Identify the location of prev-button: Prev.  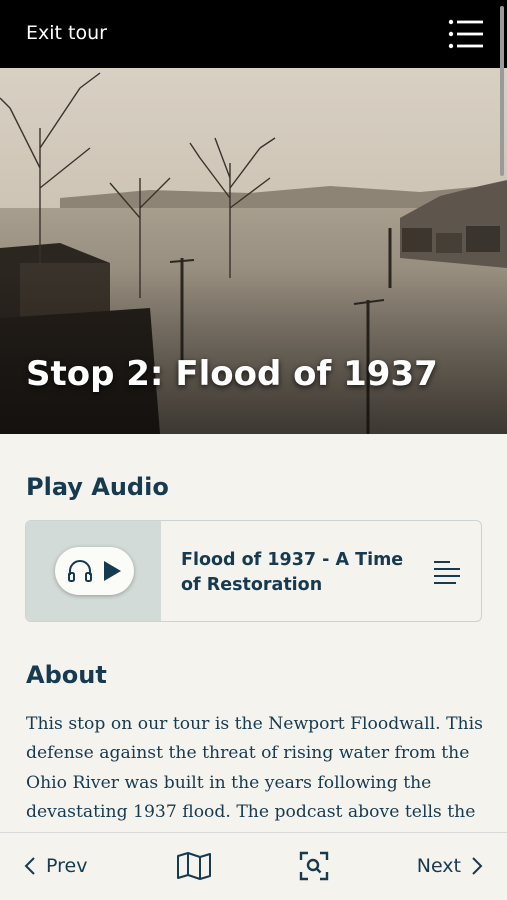
(55, 866).